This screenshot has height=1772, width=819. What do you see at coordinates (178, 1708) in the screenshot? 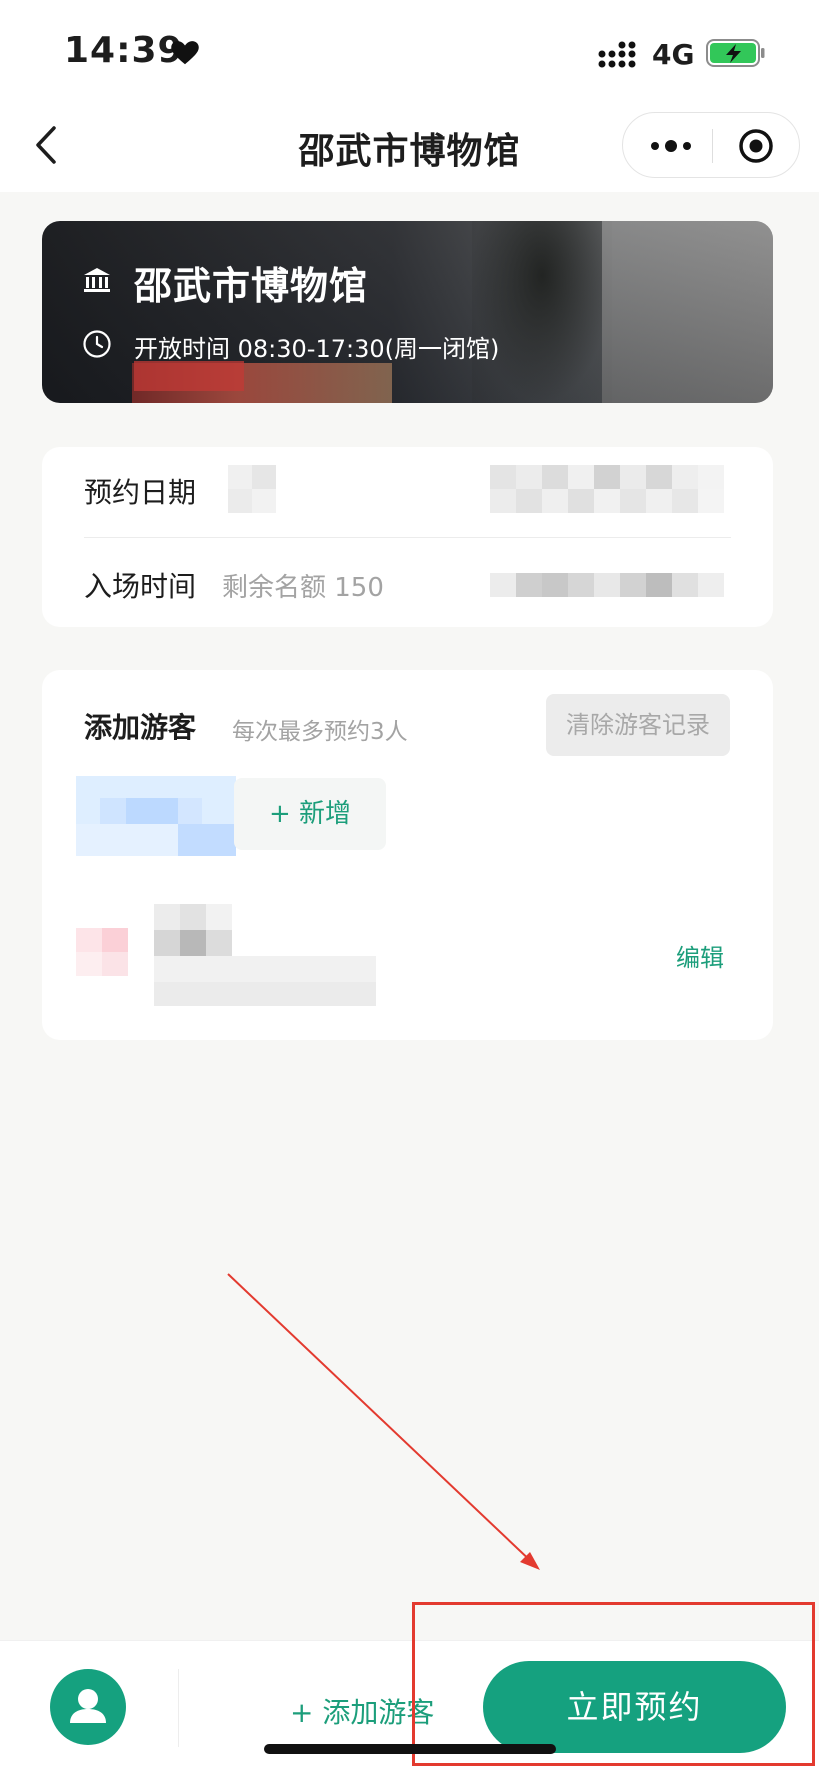
I see `bar-divider` at bounding box center [178, 1708].